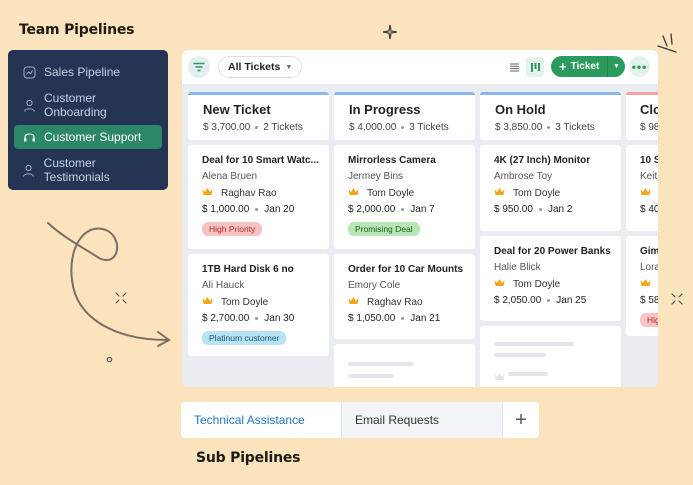 Image resolution: width=693 pixels, height=485 pixels. I want to click on sub-pipelines-title: Sub Pipelines, so click(248, 458).